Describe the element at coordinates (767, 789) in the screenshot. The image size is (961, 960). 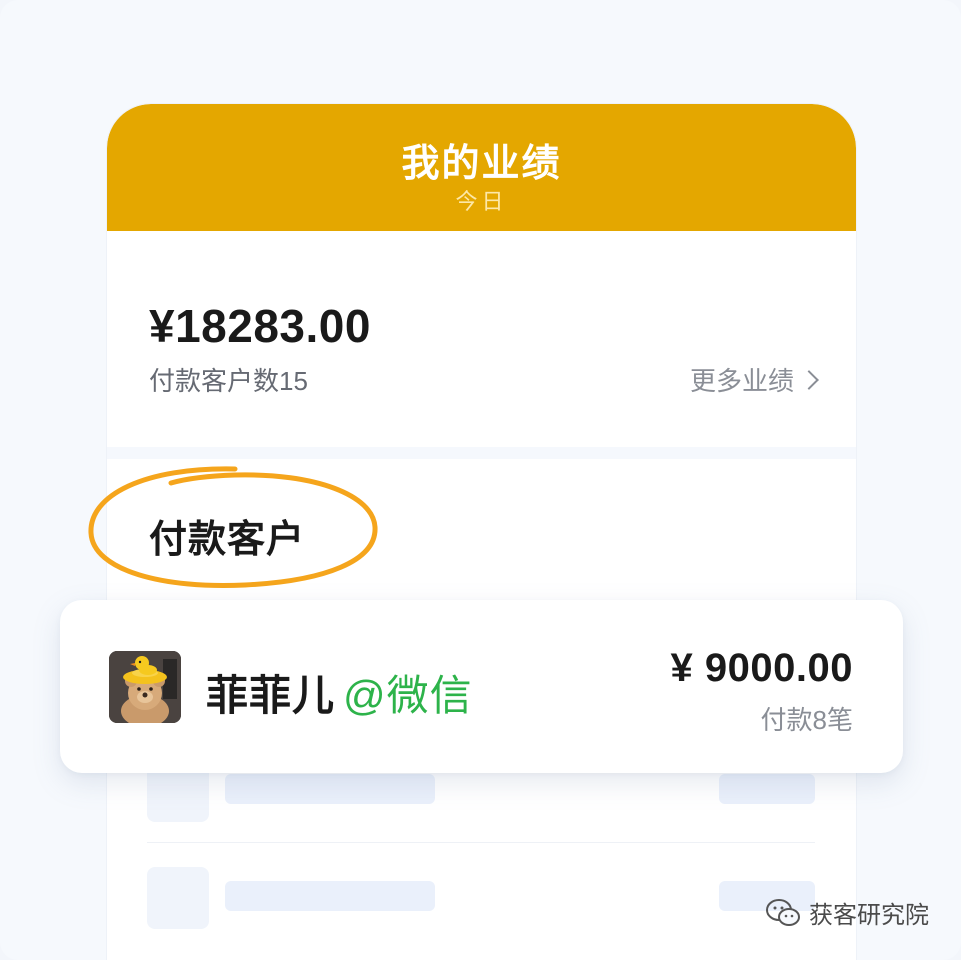
I see `value-placeholder` at that location.